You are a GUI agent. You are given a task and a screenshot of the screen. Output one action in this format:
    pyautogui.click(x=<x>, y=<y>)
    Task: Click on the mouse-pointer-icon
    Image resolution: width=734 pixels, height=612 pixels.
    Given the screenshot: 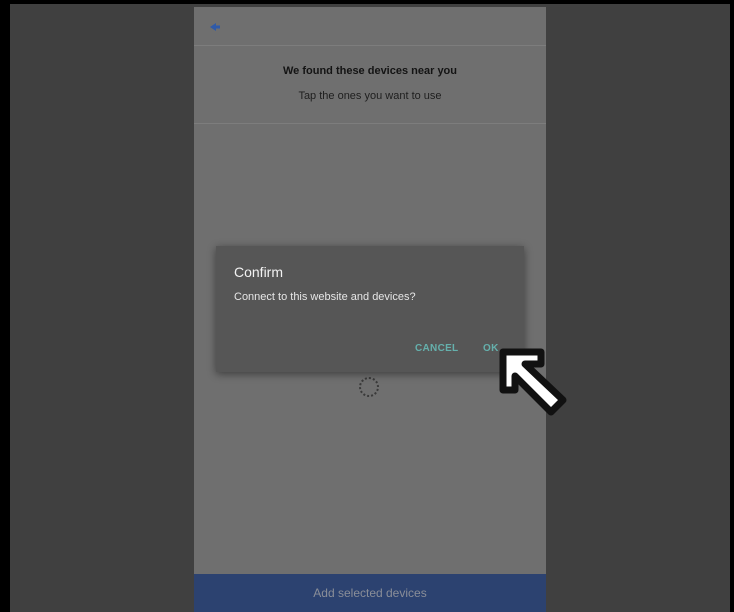 What is the action you would take?
    pyautogui.click(x=533, y=382)
    